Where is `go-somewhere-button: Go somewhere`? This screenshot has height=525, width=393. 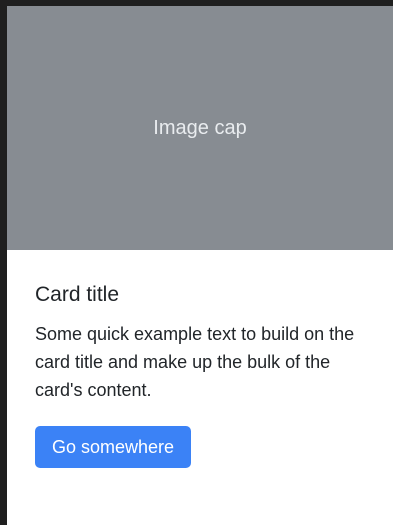
go-somewhere-button: Go somewhere is located at coordinates (113, 447).